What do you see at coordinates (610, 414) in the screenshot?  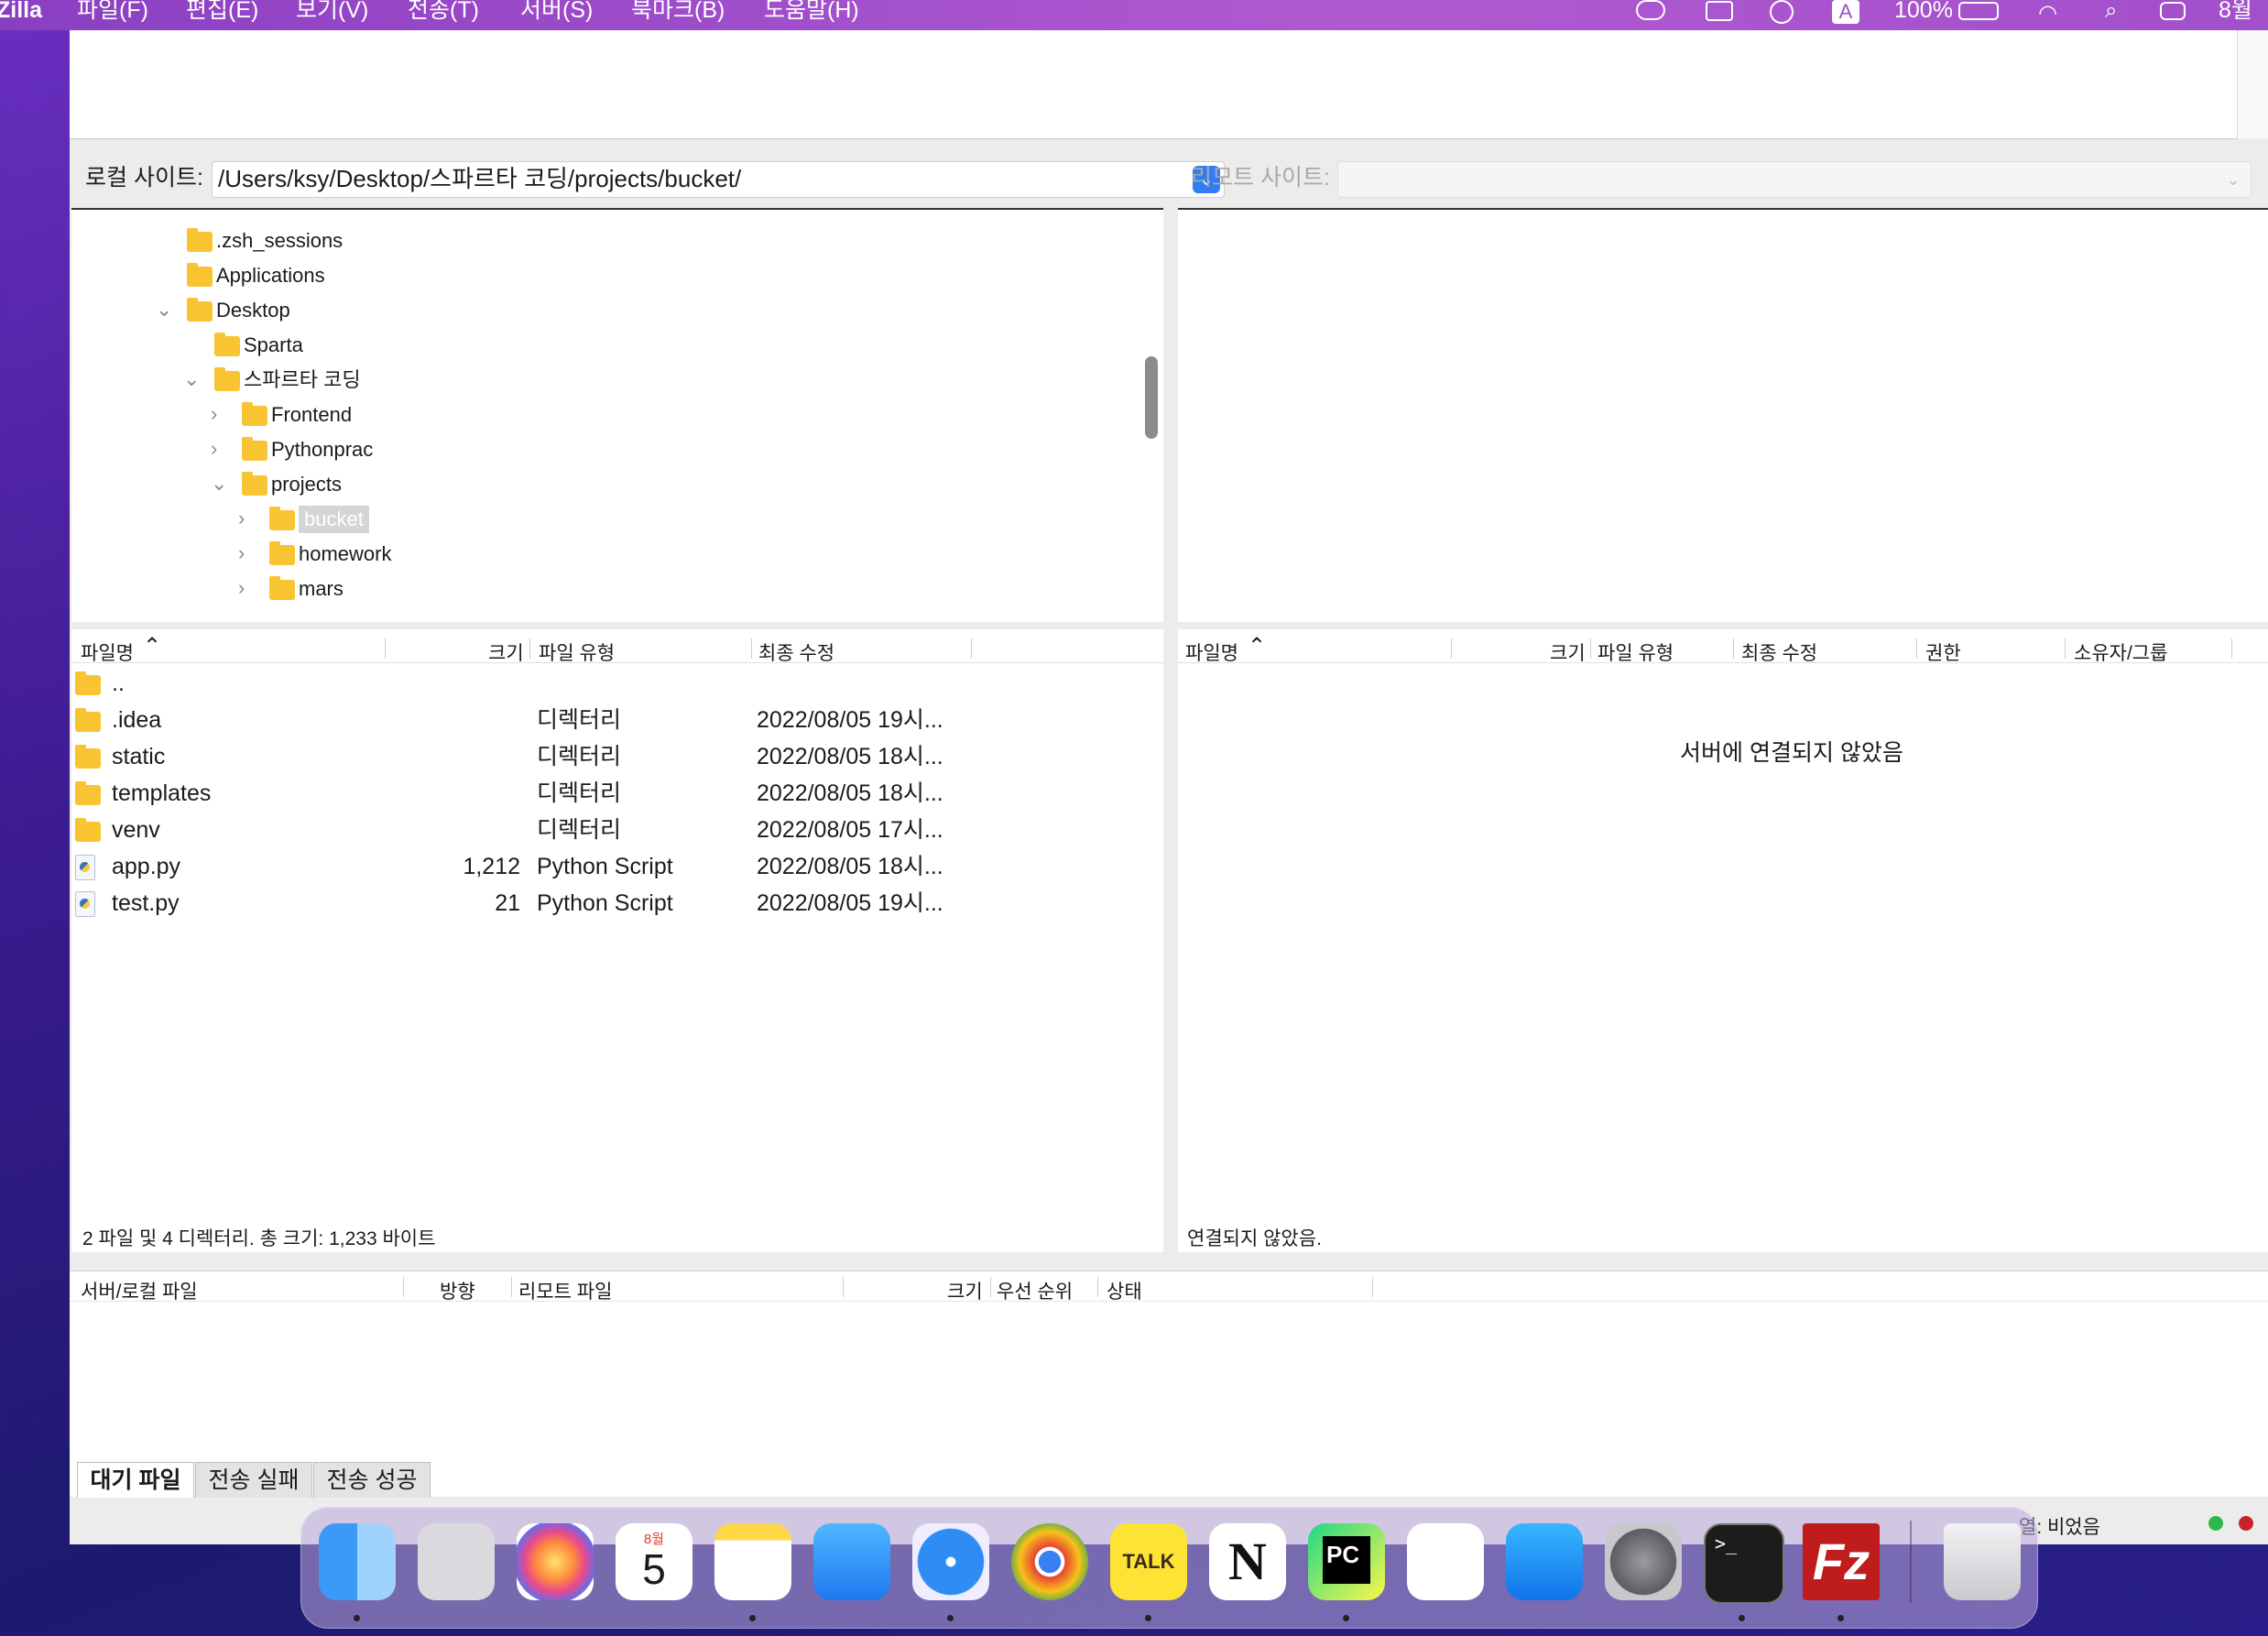 I see `tree-item: › Frontend` at bounding box center [610, 414].